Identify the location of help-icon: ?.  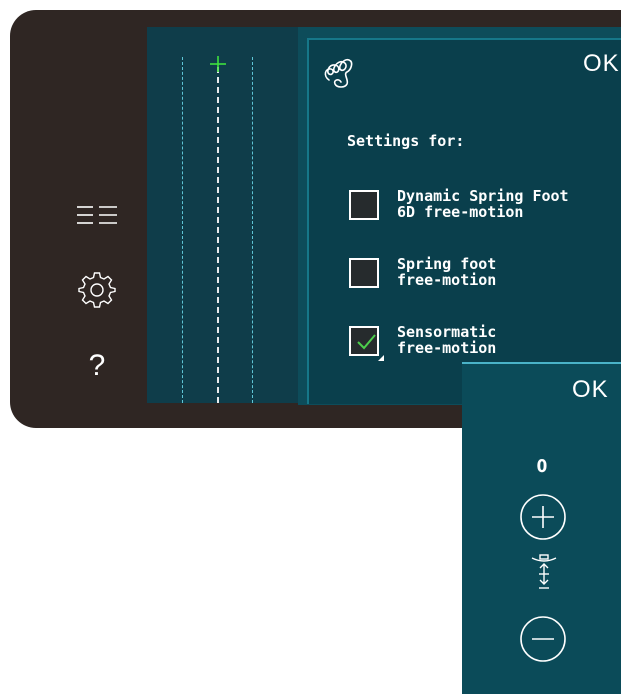
(97, 365).